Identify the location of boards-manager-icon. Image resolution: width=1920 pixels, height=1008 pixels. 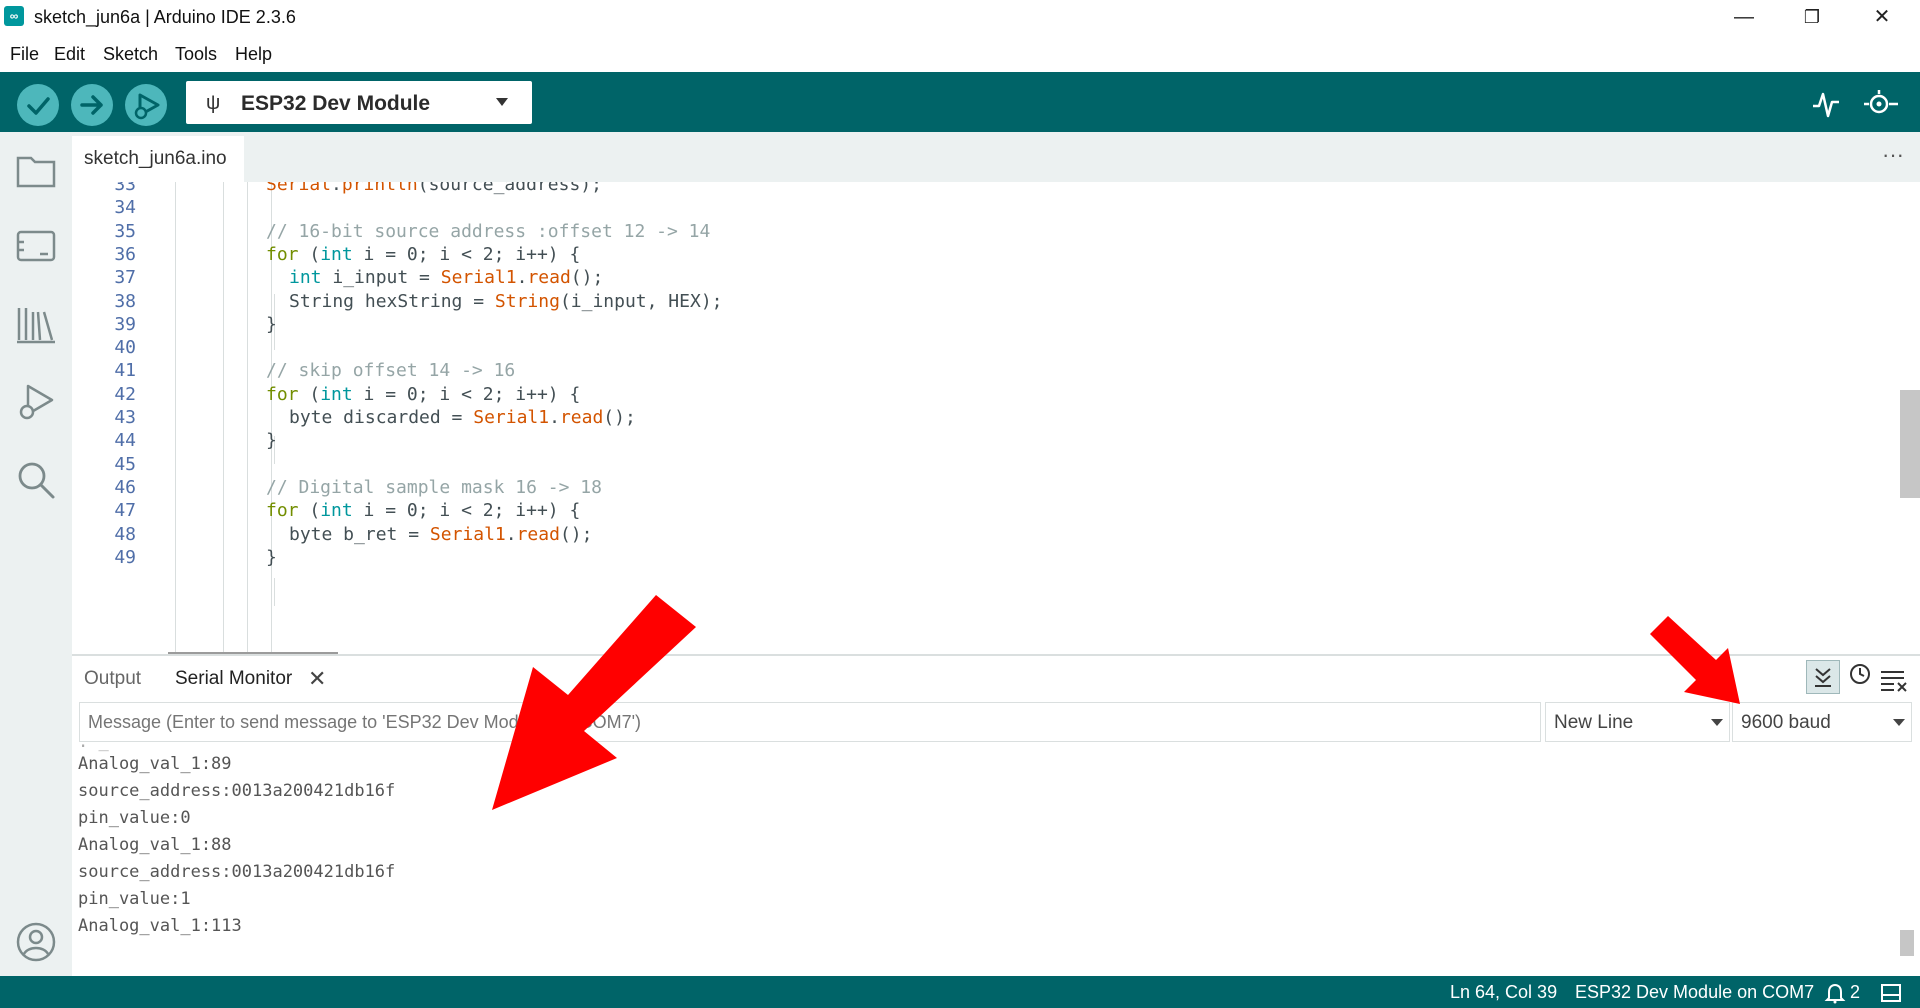
(36, 246).